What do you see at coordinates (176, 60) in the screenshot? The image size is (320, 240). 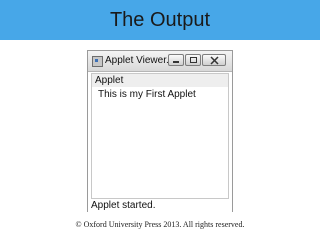 I see `minimize-button` at bounding box center [176, 60].